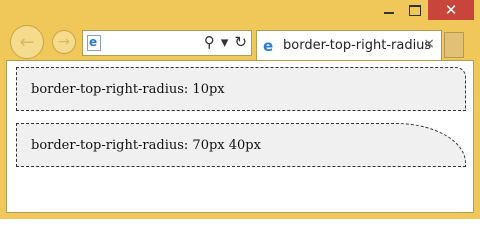 The width and height of the screenshot is (480, 240). I want to click on back-button: ←, so click(27, 42).